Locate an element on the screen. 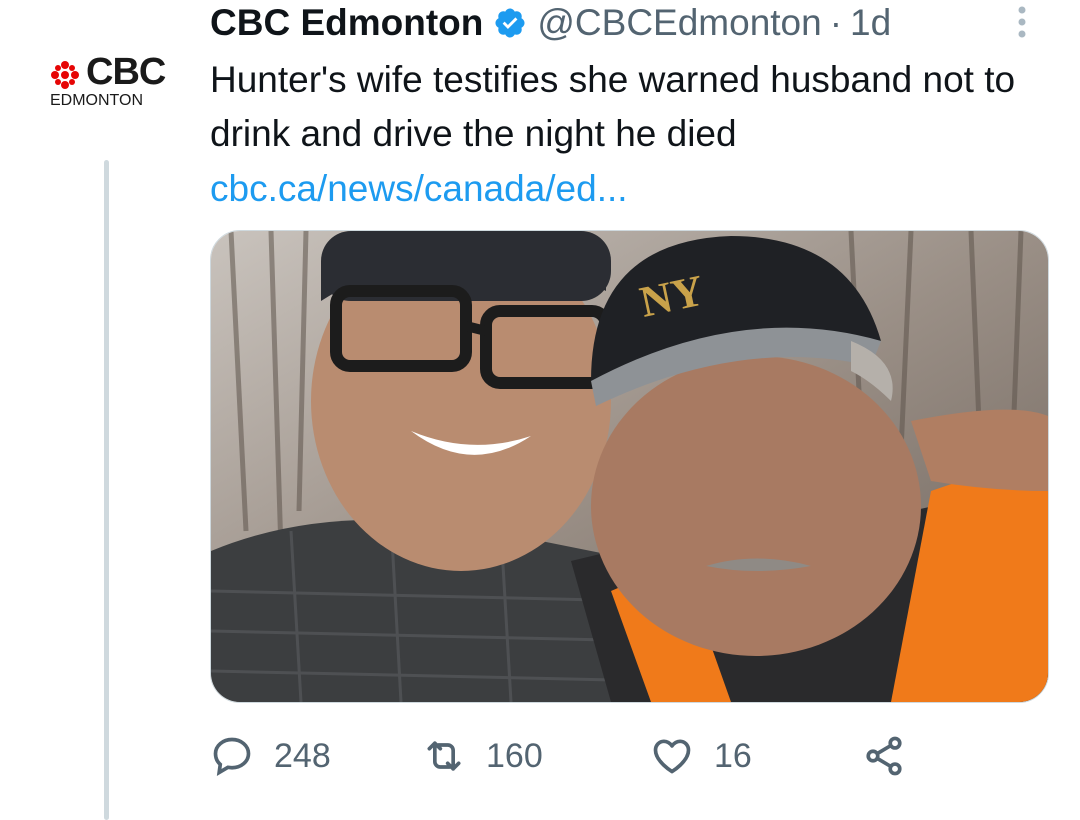 The height and width of the screenshot is (820, 1080). avatar-subtitle: EDMONTON is located at coordinates (97, 100).